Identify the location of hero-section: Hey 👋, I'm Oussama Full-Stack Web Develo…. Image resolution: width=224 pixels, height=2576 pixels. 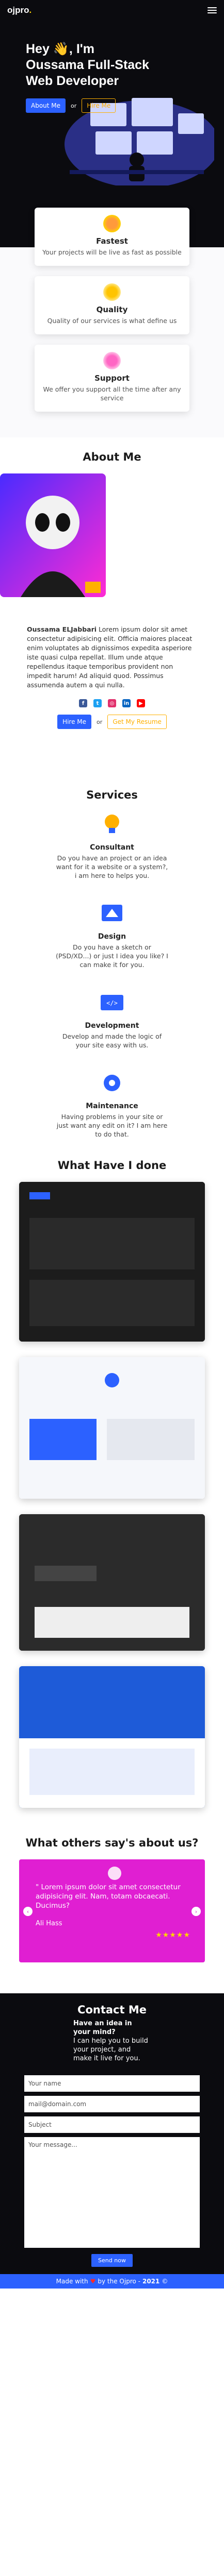
(112, 109).